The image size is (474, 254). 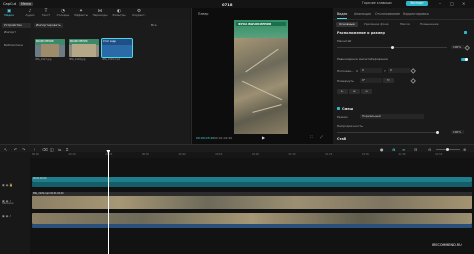 I want to click on zoom-slider-knob, so click(x=447, y=149).